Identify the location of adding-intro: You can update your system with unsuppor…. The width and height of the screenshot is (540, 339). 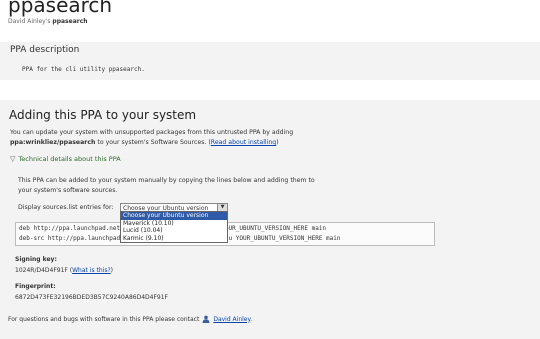
(170, 138).